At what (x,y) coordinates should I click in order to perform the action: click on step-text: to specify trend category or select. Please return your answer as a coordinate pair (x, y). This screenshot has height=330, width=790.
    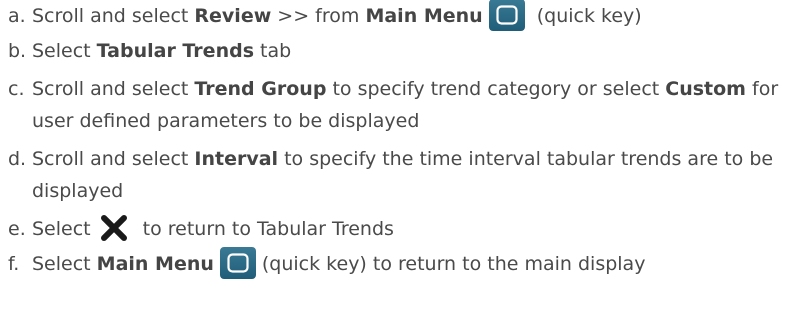
    Looking at the image, I should click on (496, 89).